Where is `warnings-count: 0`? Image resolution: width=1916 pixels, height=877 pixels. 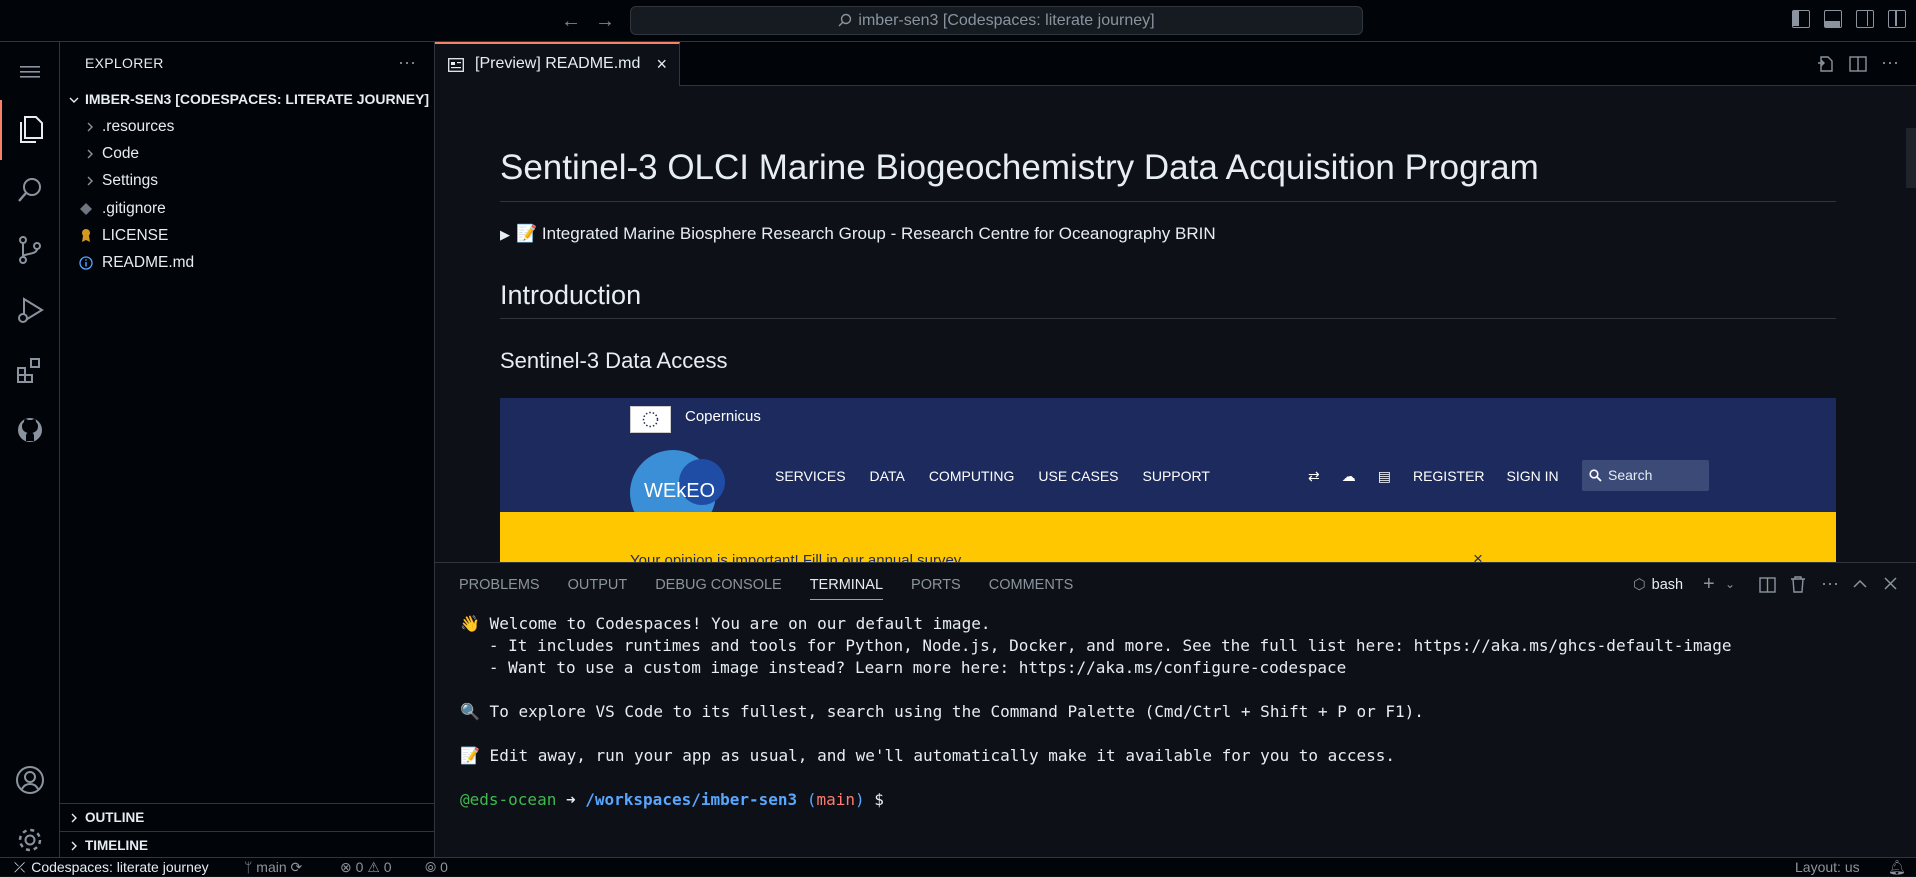 warnings-count: 0 is located at coordinates (387, 867).